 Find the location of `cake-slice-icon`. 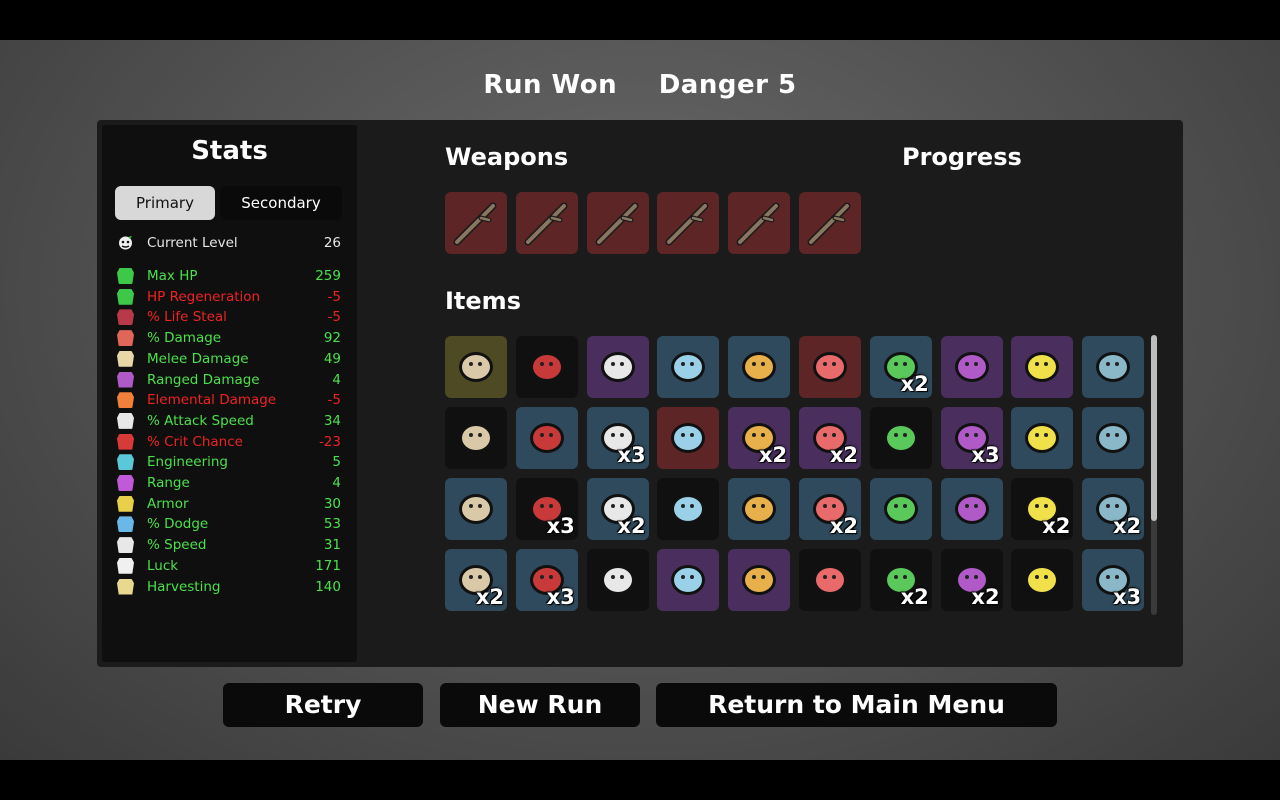

cake-slice-icon is located at coordinates (476, 438).